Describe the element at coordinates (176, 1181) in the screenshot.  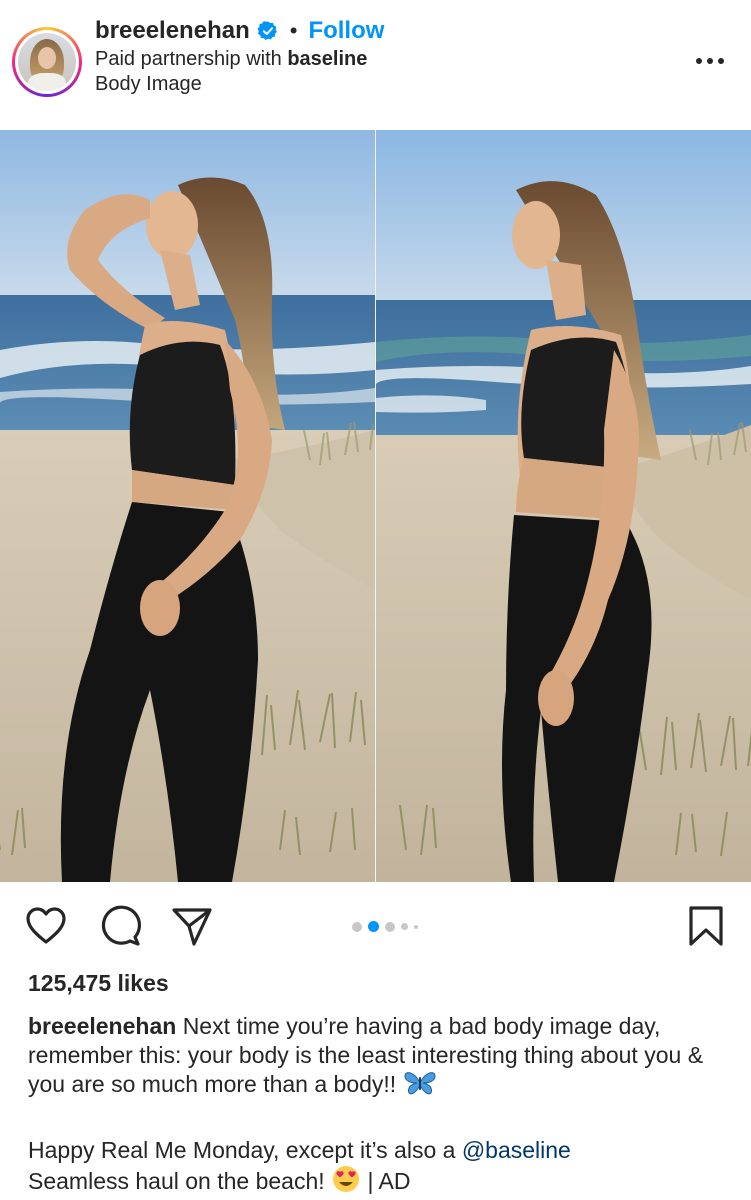
I see `caption-line-3: Seamless haul on the beach!` at that location.